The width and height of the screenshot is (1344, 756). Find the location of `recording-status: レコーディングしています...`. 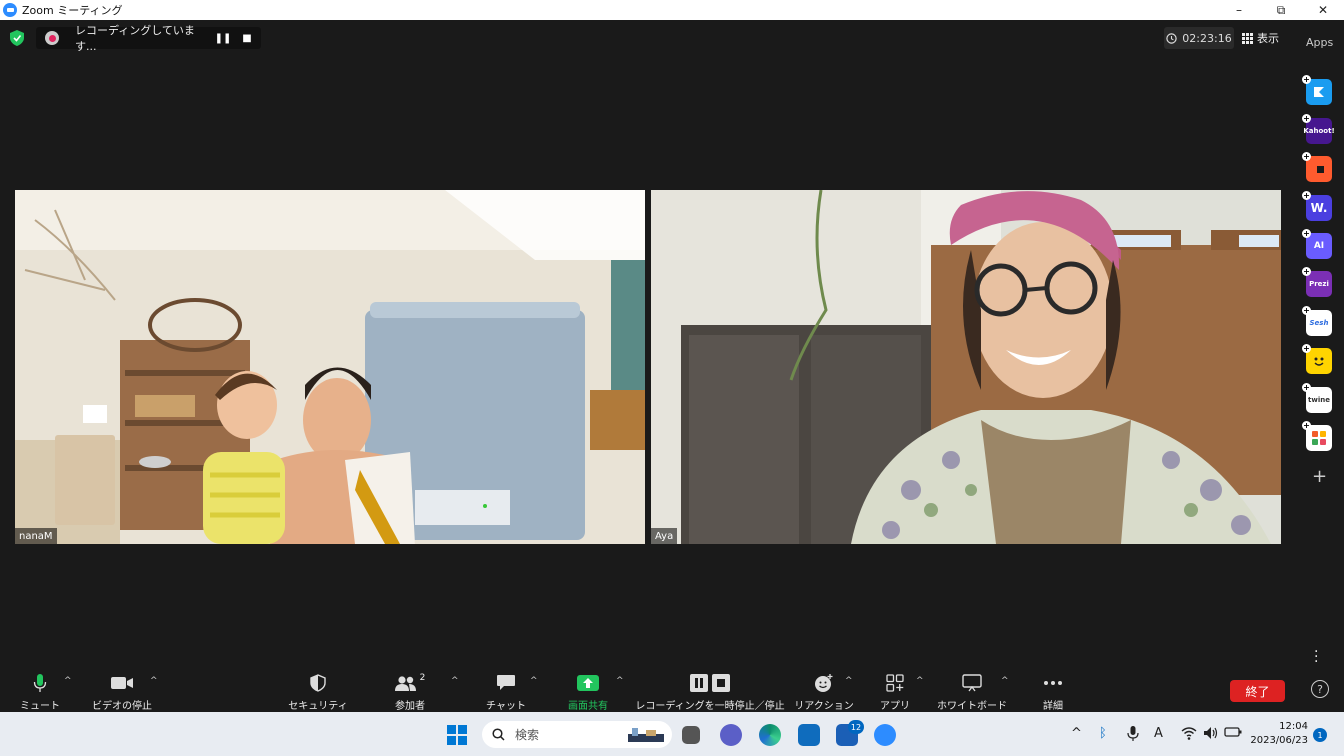

recording-status: レコーディングしています... is located at coordinates (135, 38).